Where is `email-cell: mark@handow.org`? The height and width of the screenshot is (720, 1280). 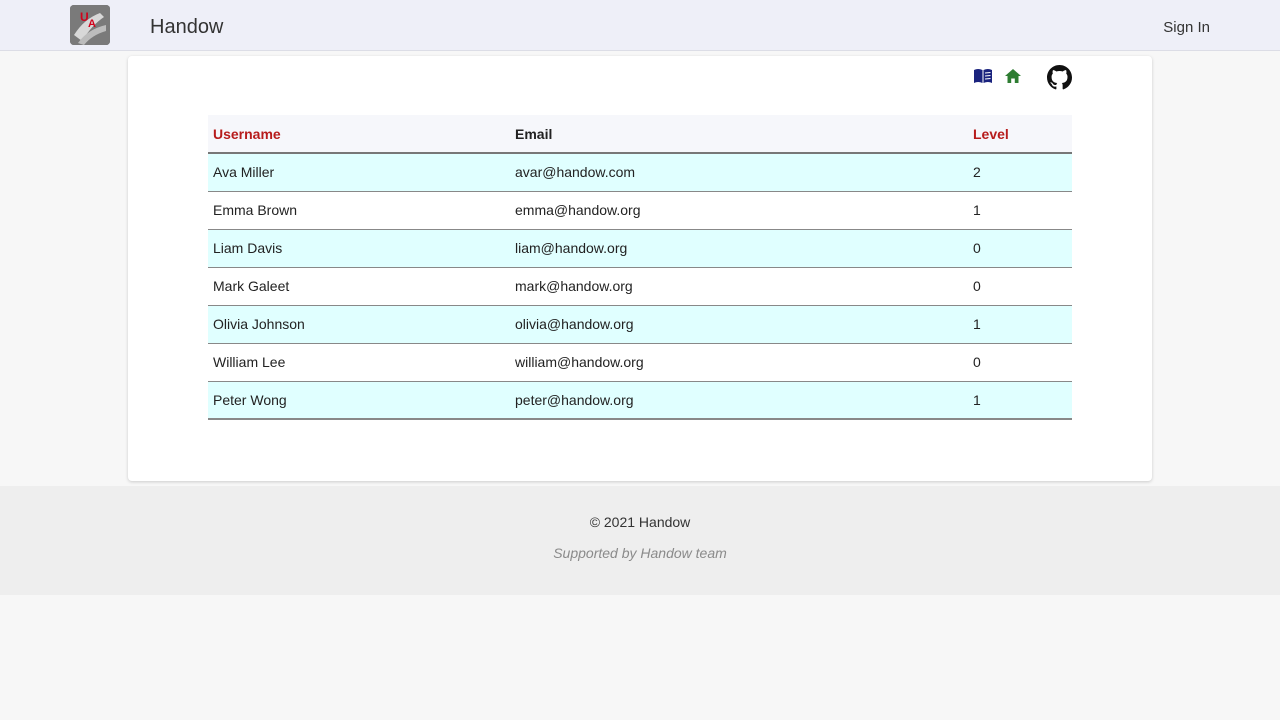
email-cell: mark@handow.org is located at coordinates (739, 286).